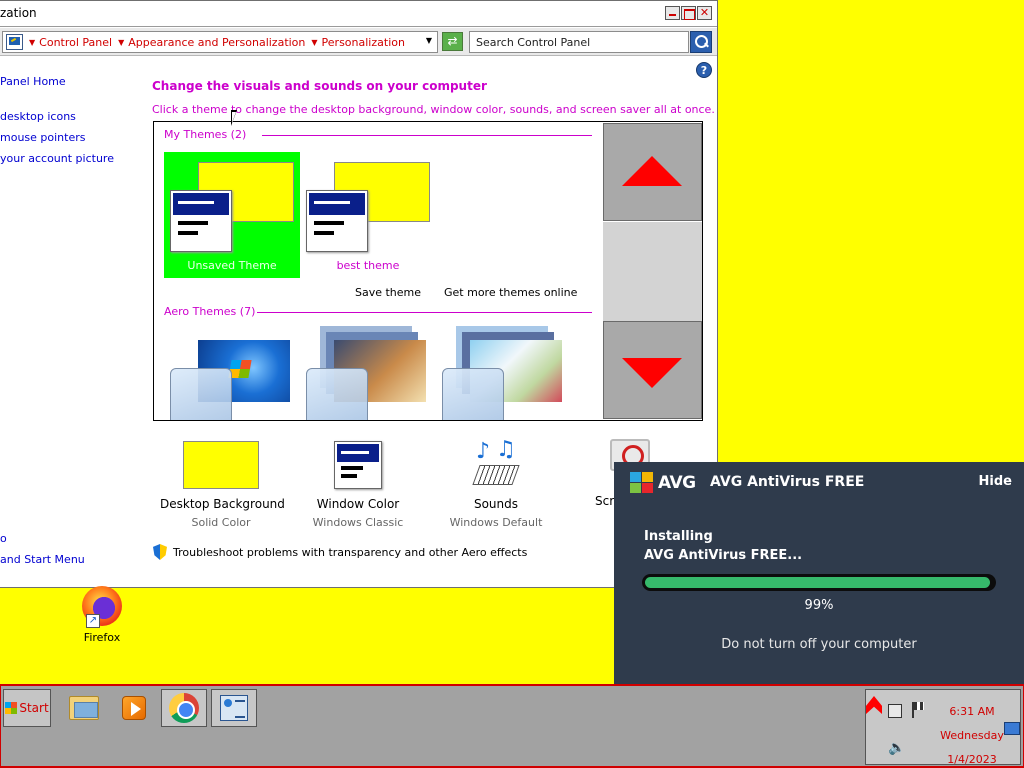  What do you see at coordinates (11, 708) in the screenshot?
I see `windows-logo-icon` at bounding box center [11, 708].